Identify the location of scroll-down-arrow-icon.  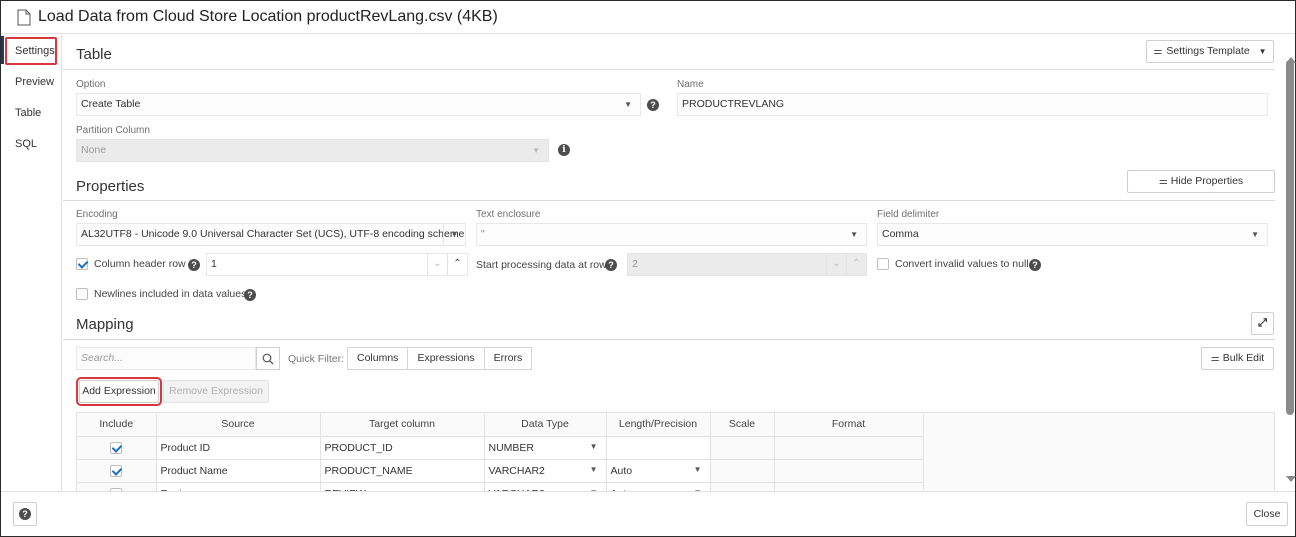
(1291, 479).